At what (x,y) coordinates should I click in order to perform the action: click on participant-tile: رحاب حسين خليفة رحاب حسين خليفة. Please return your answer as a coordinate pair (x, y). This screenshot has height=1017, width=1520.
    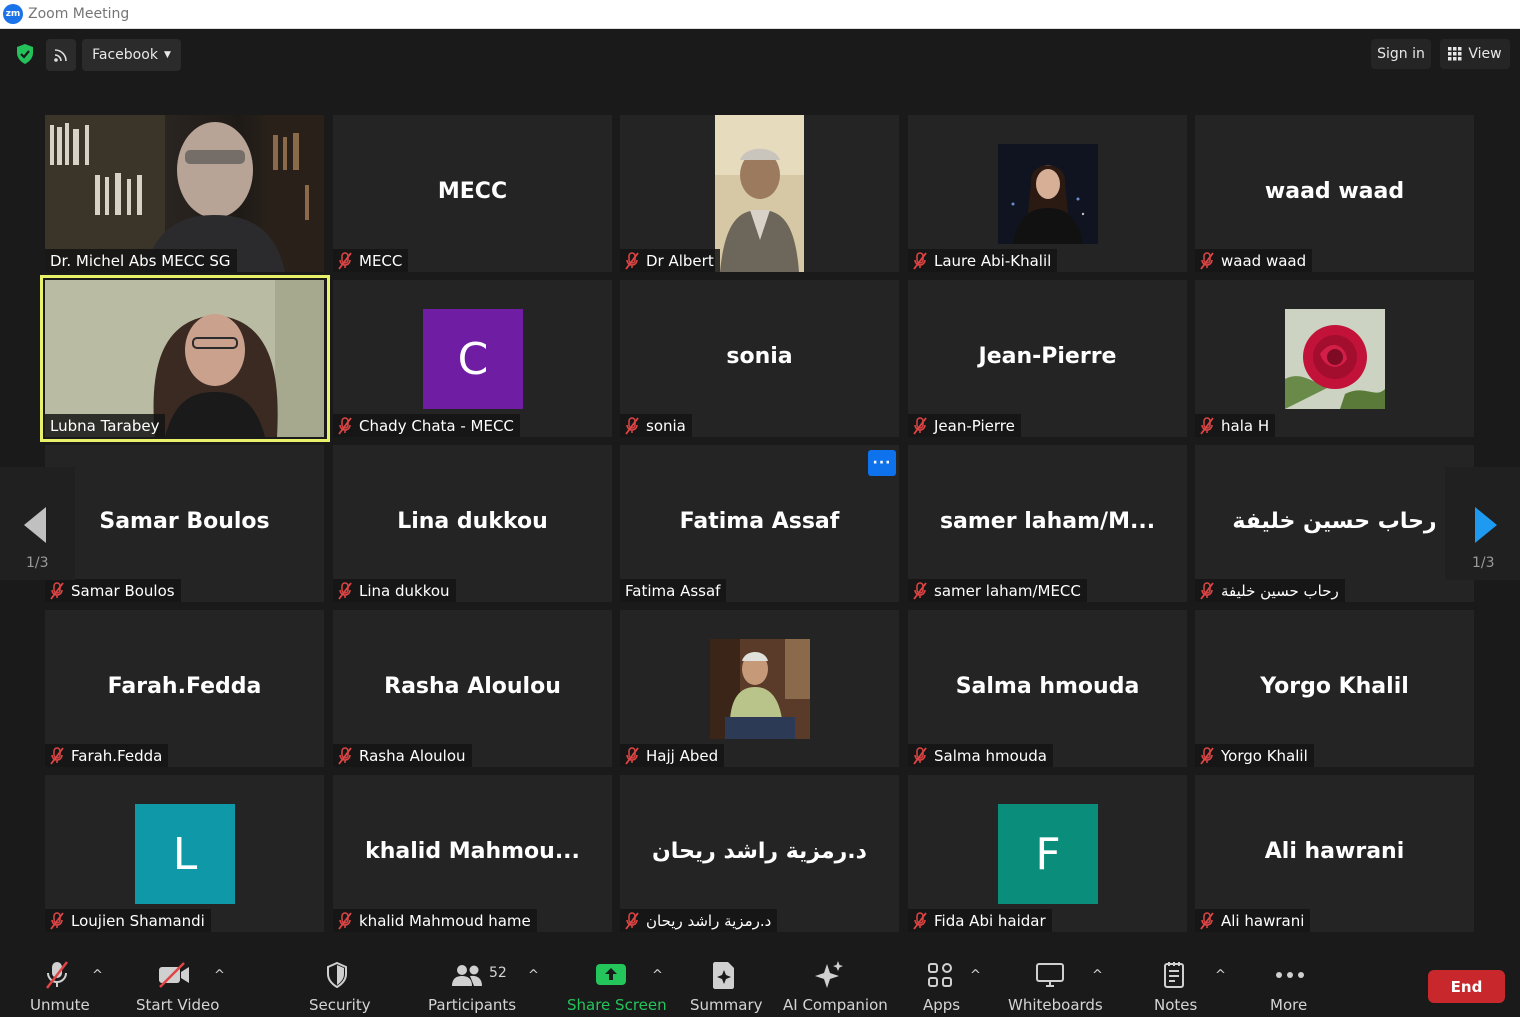
    Looking at the image, I should click on (1334, 523).